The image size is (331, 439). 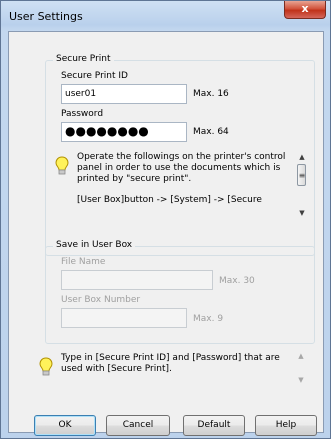 I want to click on password-max: Max. 64, so click(x=211, y=132).